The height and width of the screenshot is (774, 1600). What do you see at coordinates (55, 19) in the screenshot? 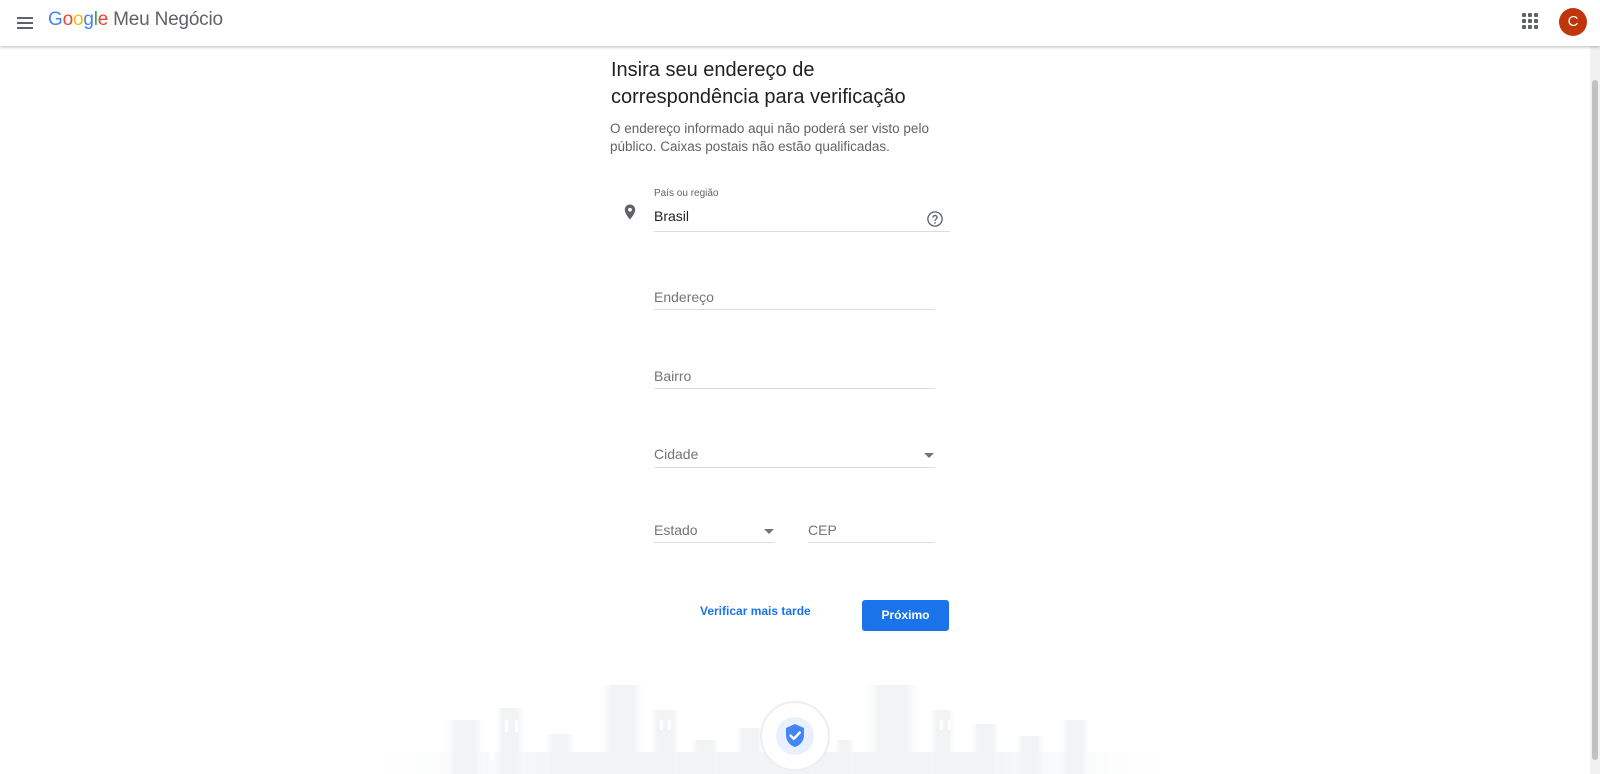
I see `logo-letter: G` at bounding box center [55, 19].